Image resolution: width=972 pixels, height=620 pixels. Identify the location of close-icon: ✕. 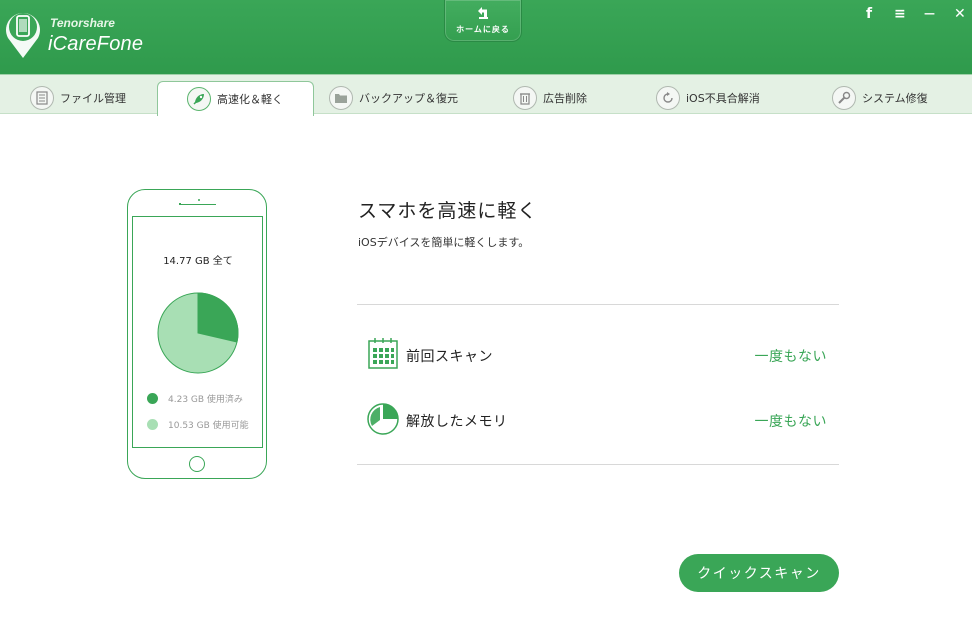
(960, 14).